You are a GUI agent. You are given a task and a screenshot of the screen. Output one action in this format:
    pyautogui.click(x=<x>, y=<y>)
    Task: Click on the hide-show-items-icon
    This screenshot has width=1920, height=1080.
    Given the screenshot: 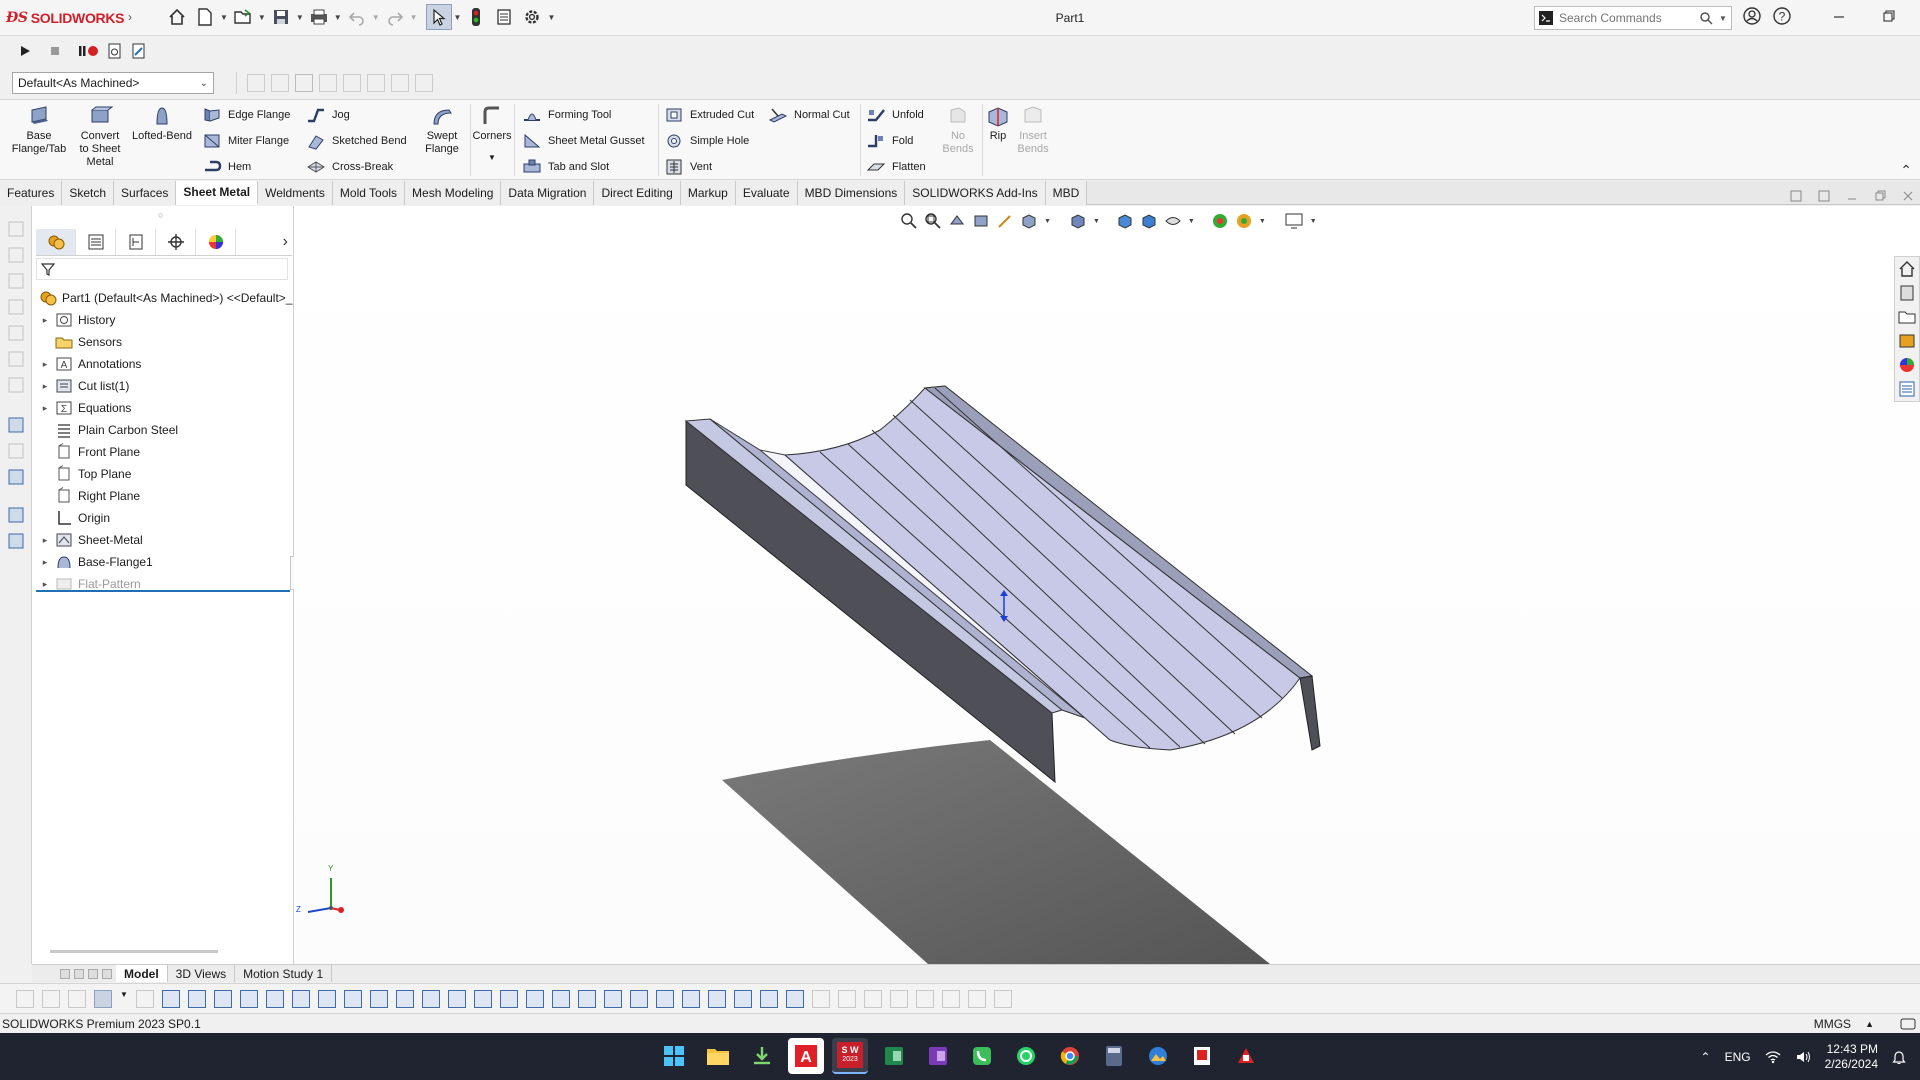 What is the action you would take?
    pyautogui.click(x=1125, y=221)
    